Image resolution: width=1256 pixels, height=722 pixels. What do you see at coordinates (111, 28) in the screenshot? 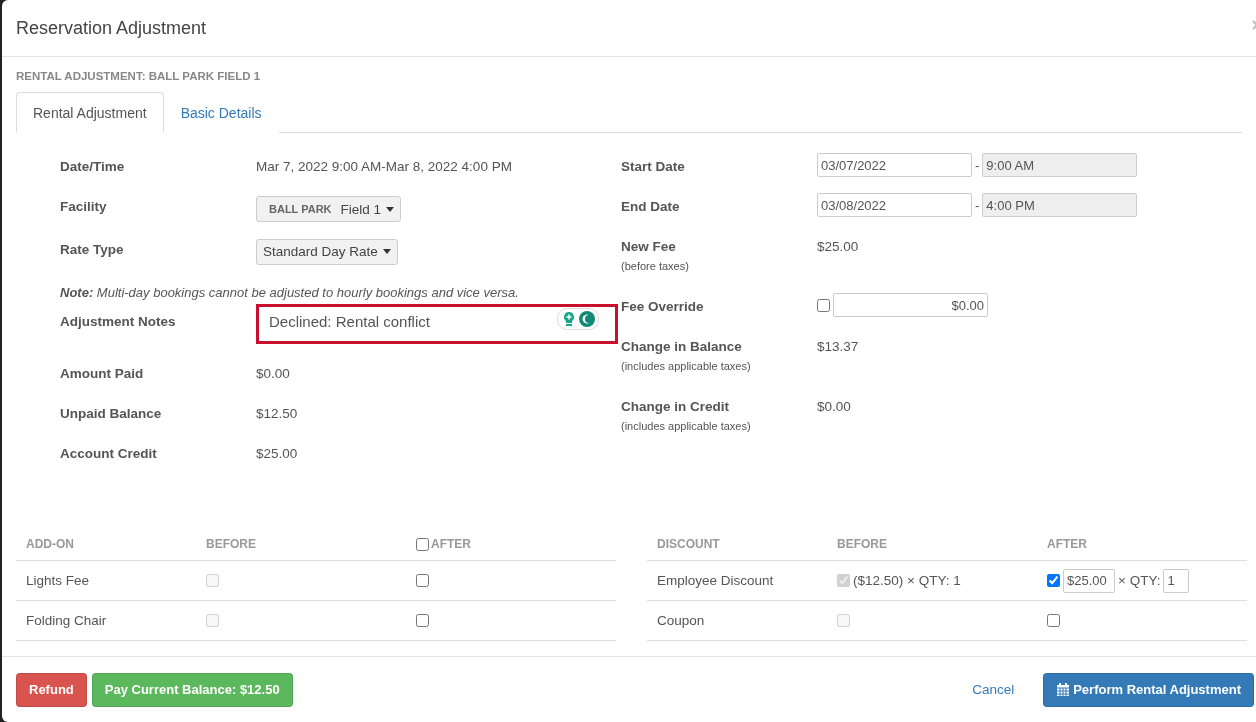
I see `dialog-title: Reservation Adjustment` at bounding box center [111, 28].